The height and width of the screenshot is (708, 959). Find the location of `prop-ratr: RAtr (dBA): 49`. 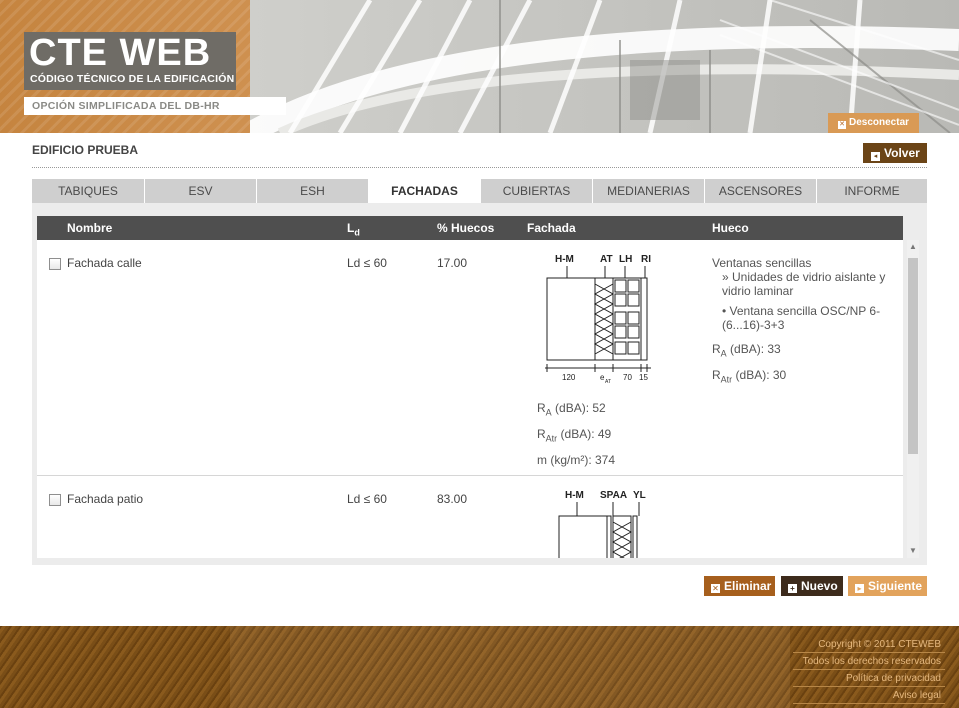

prop-ratr: RAtr (dBA): 49 is located at coordinates (576, 437).